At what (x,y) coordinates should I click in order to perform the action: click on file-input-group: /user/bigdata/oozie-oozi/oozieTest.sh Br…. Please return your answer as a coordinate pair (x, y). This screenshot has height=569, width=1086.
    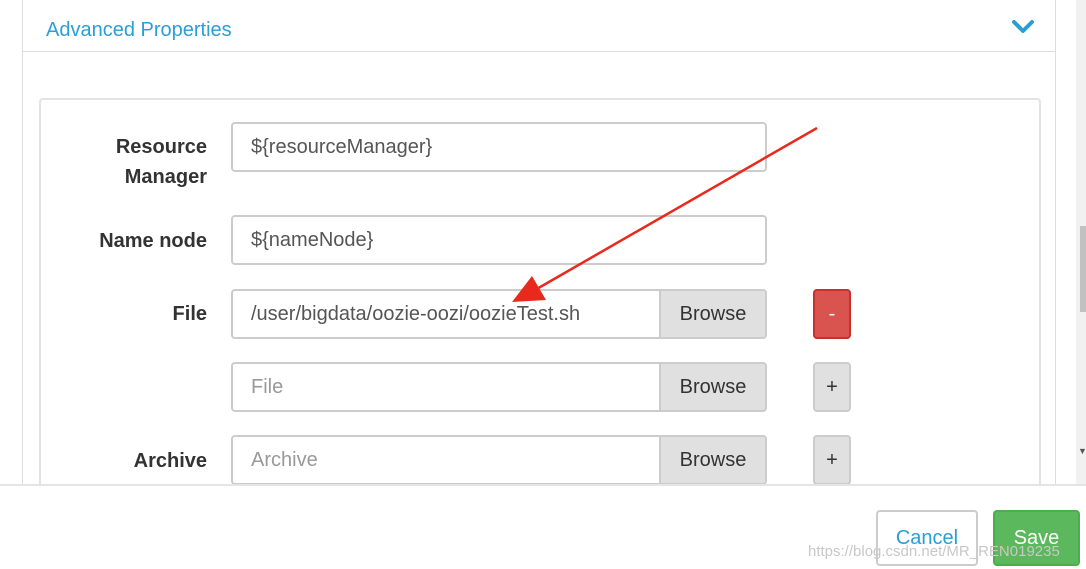
    Looking at the image, I should click on (499, 314).